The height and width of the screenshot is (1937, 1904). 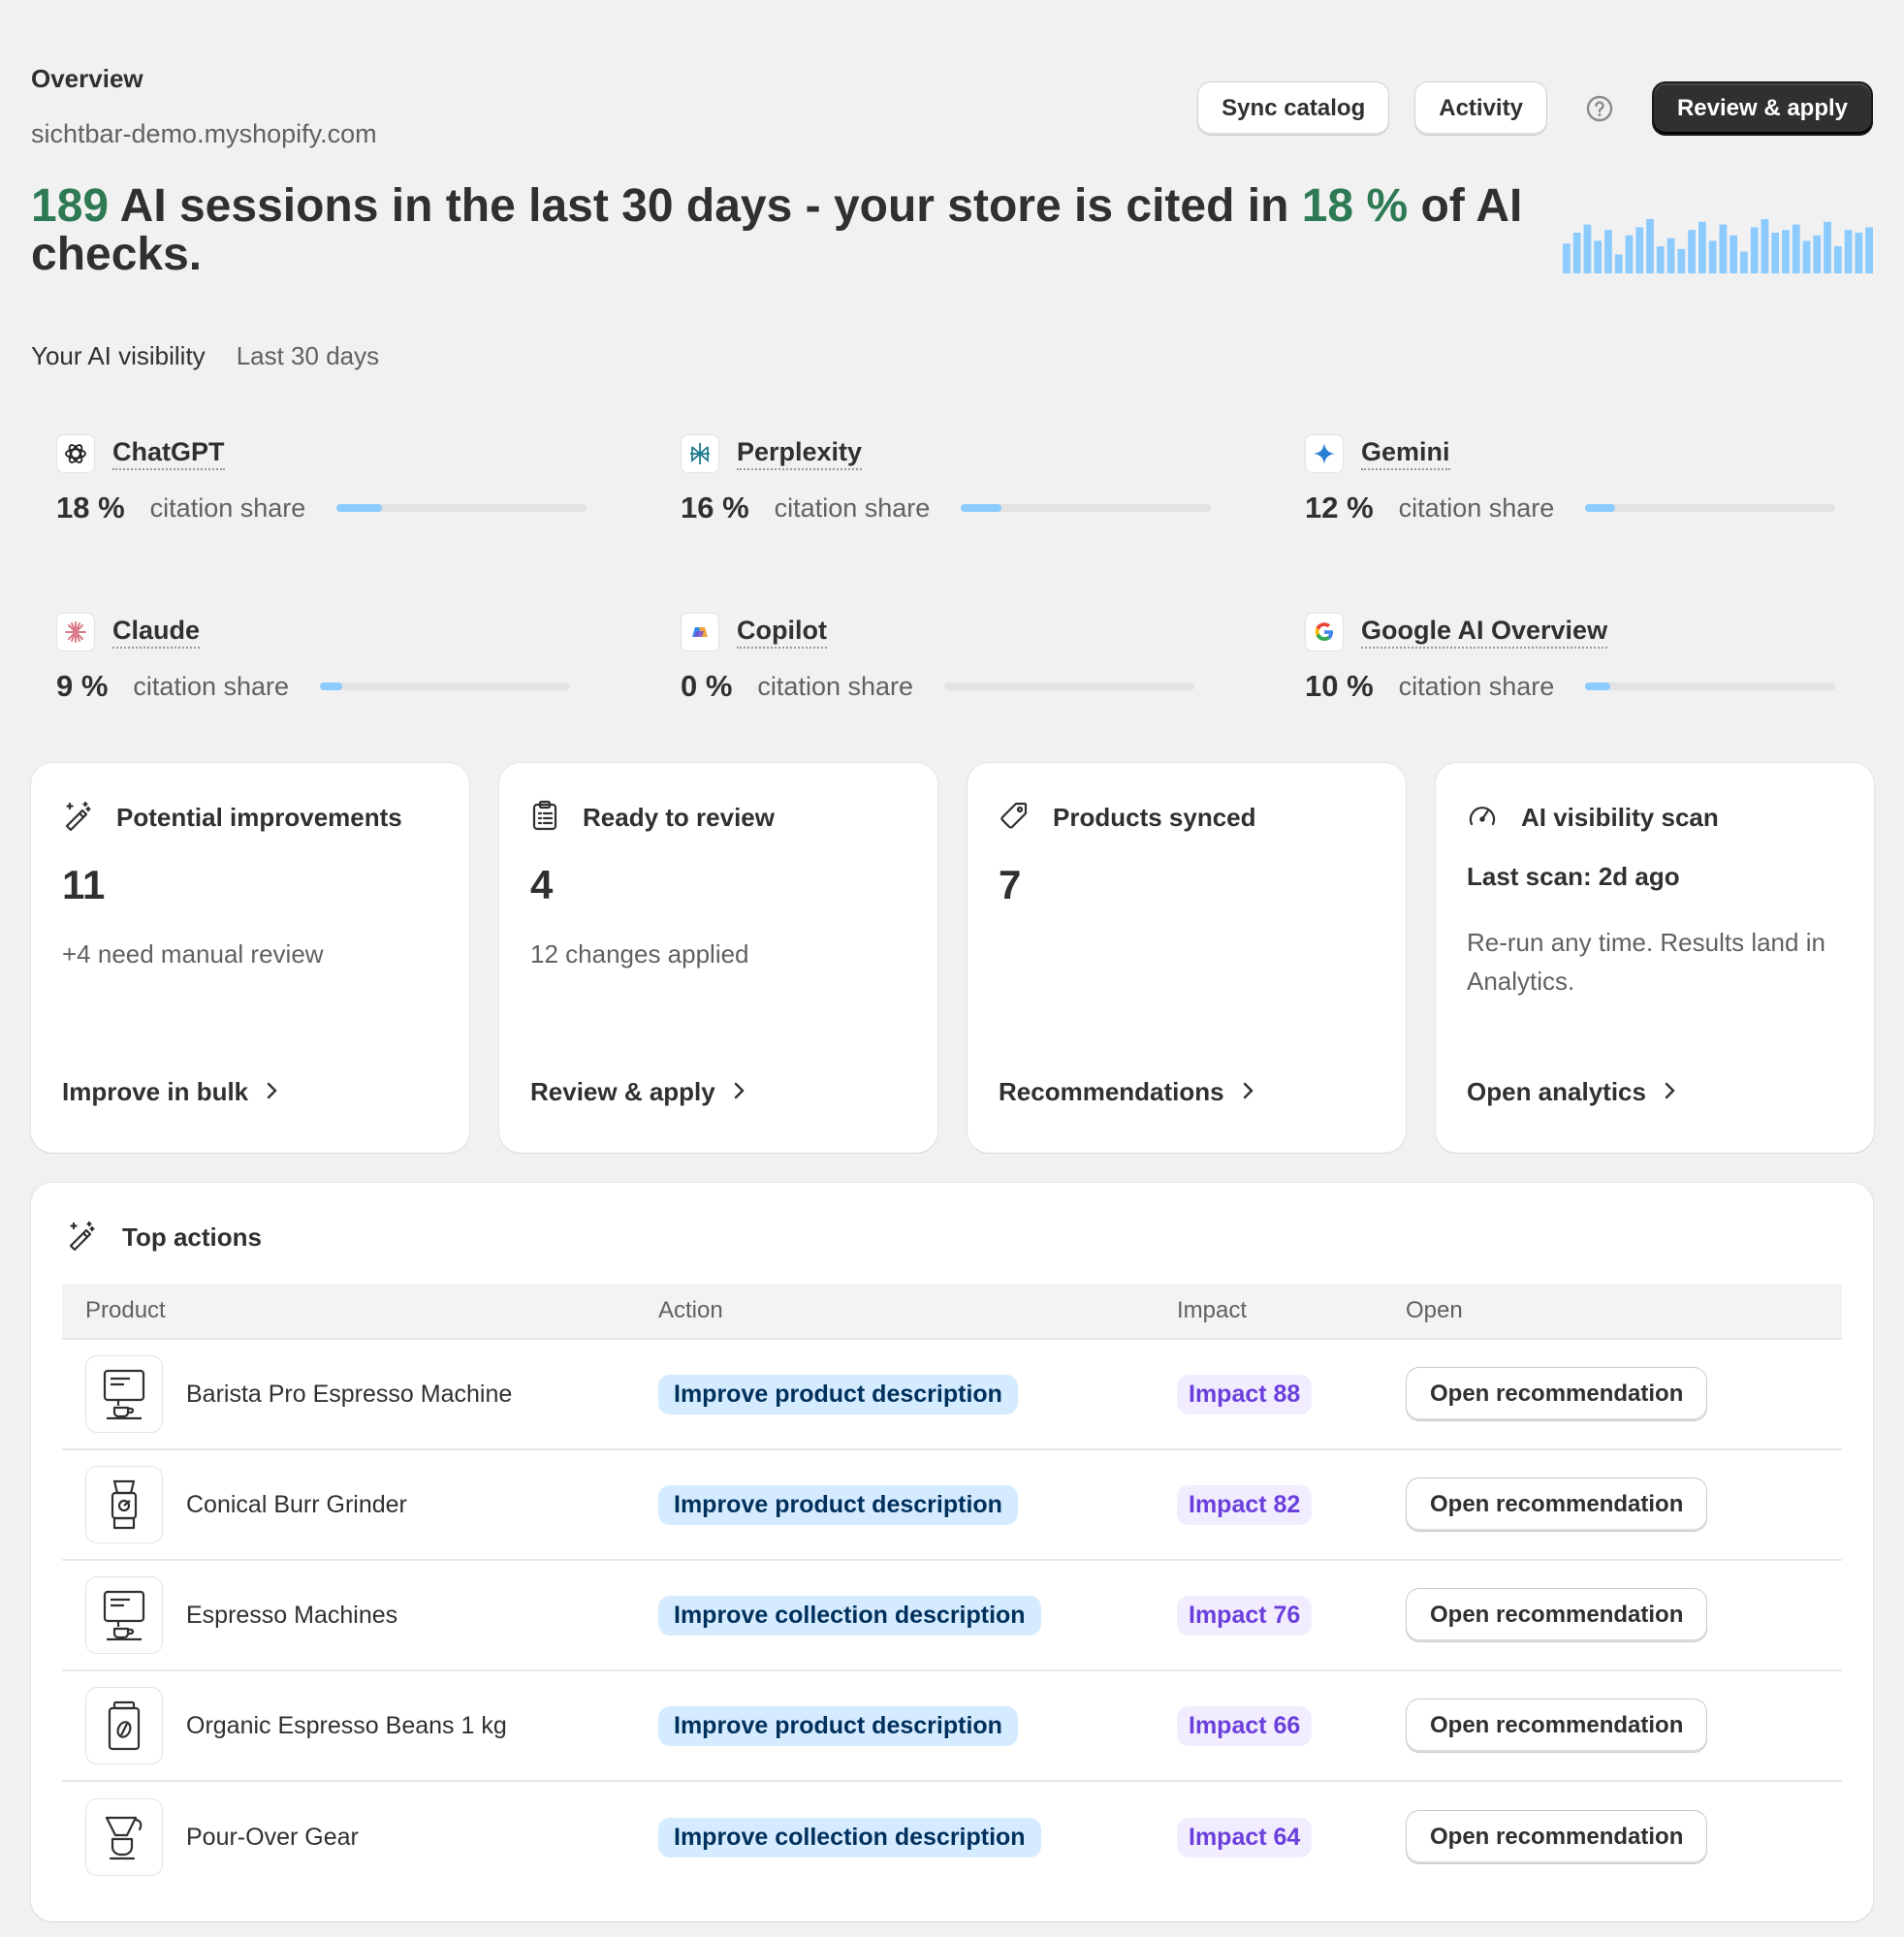 I want to click on card-link-label: Review & apply, so click(x=623, y=1092).